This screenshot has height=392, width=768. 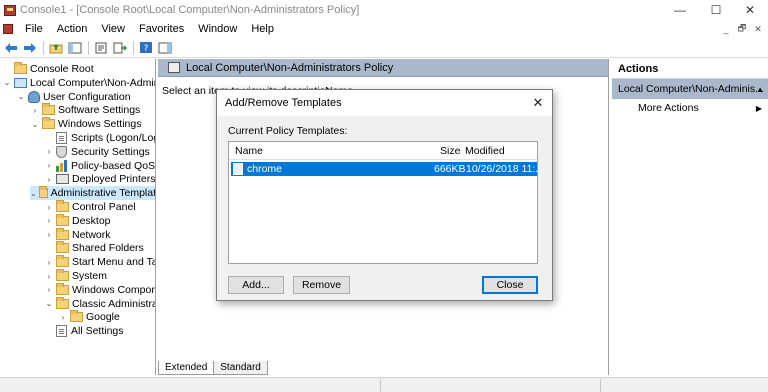 What do you see at coordinates (240, 368) in the screenshot?
I see `tab-standard: Standard` at bounding box center [240, 368].